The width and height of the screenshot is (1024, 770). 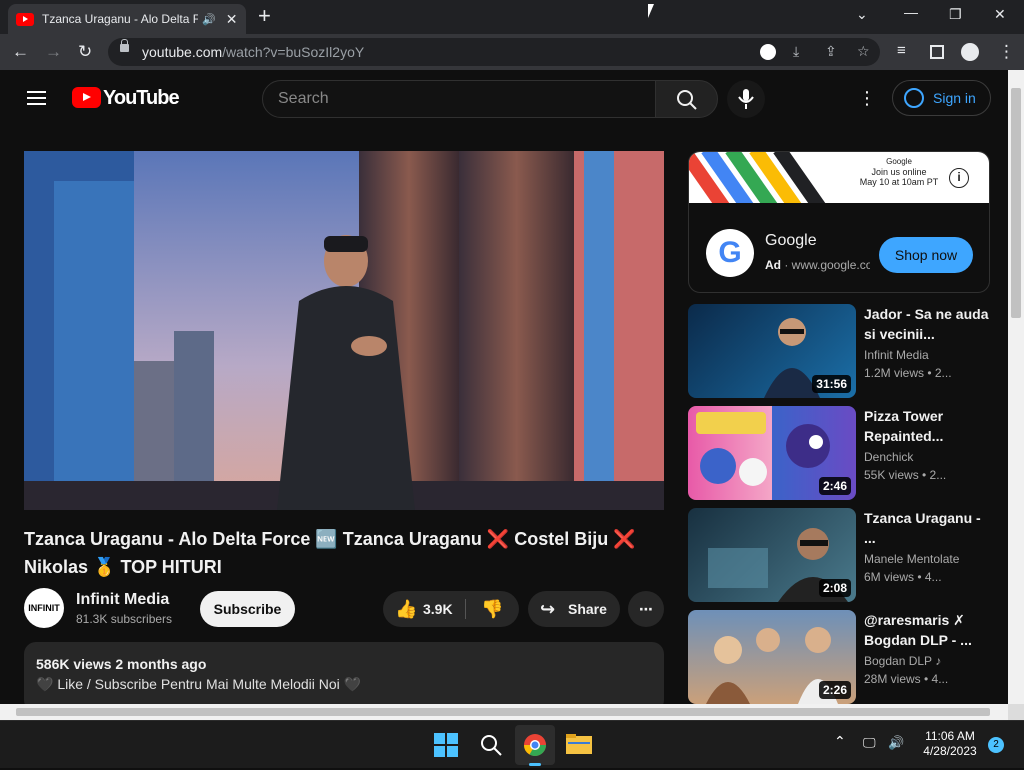 What do you see at coordinates (121, 664) in the screenshot?
I see `views-and-date: 586K views 2 months ago` at bounding box center [121, 664].